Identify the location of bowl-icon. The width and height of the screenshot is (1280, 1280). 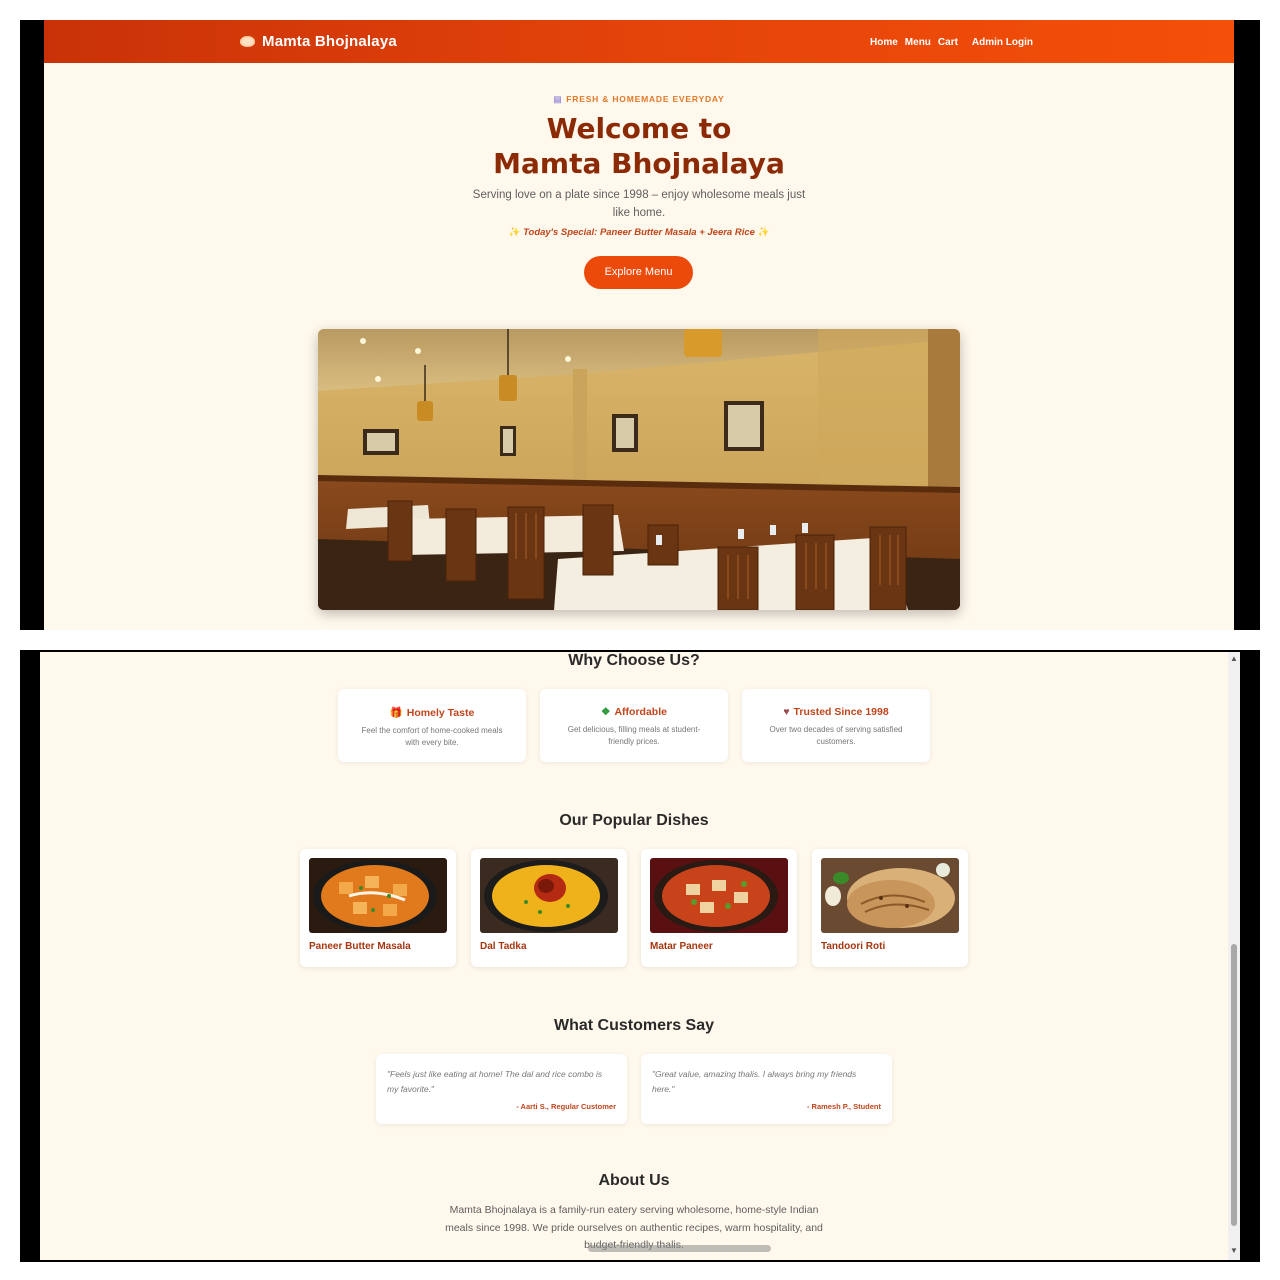
(247, 41).